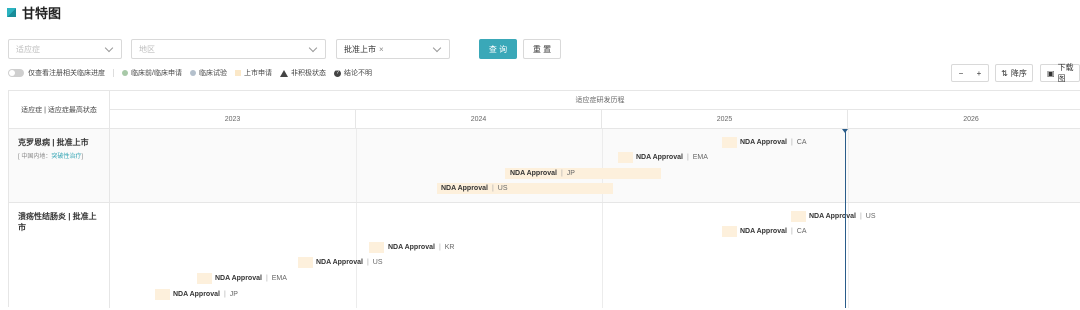 This screenshot has height=310, width=1080. What do you see at coordinates (1065, 73) in the screenshot?
I see `download-label: 下载图` at bounding box center [1065, 73].